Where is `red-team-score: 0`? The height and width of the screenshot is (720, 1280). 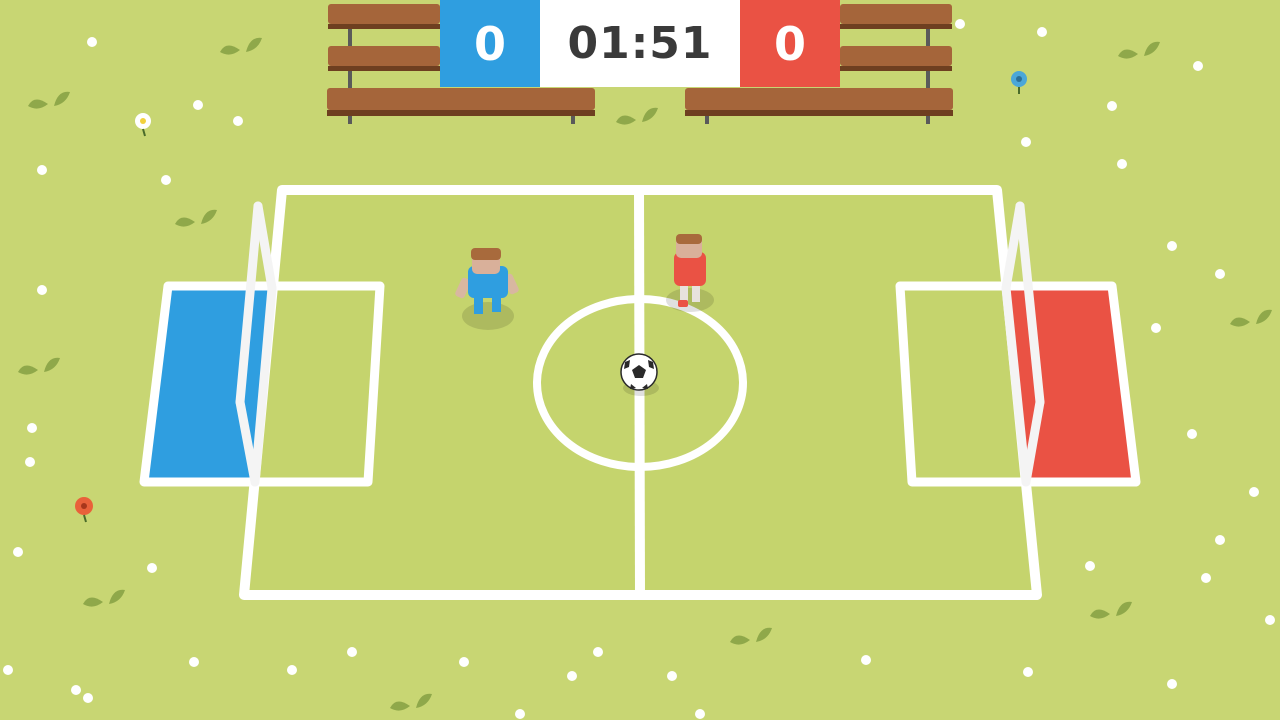
red-team-score: 0 is located at coordinates (790, 43).